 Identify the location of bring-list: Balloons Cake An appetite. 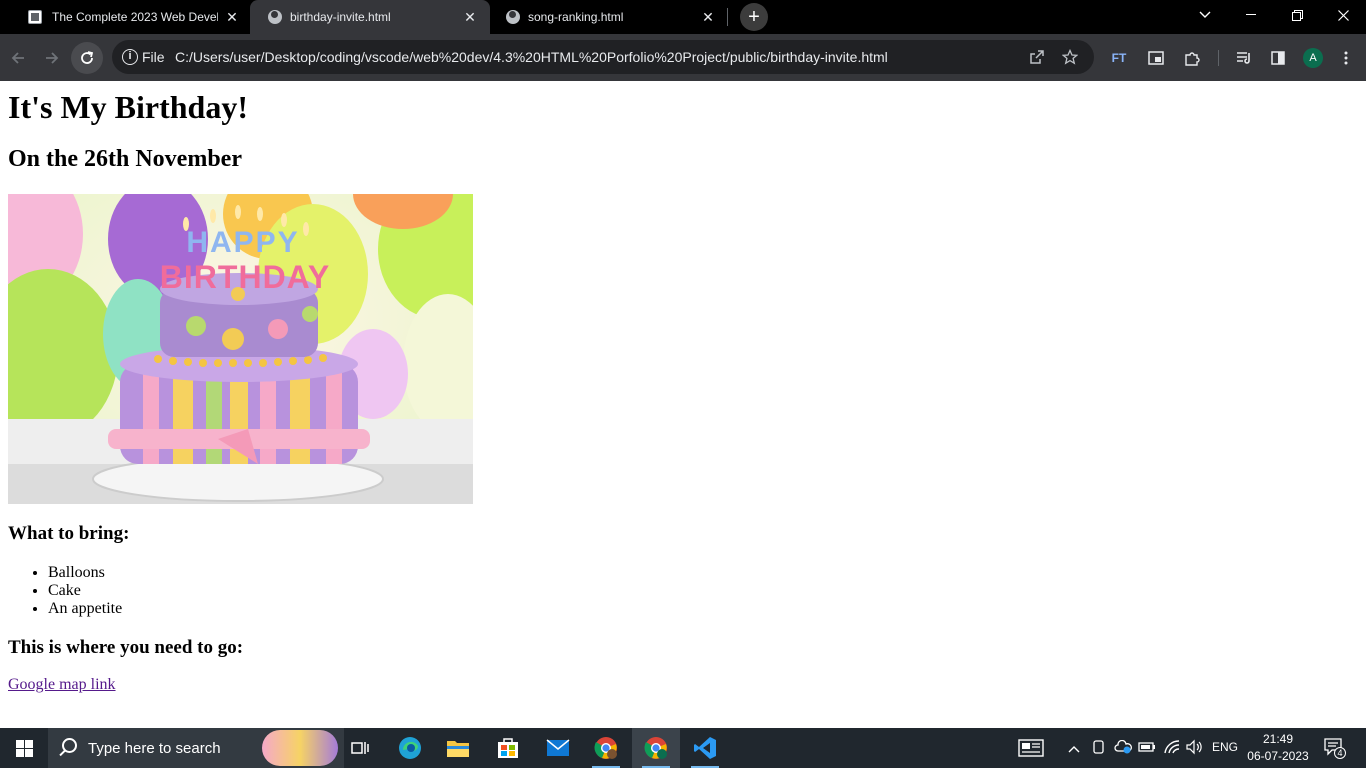
(85, 591).